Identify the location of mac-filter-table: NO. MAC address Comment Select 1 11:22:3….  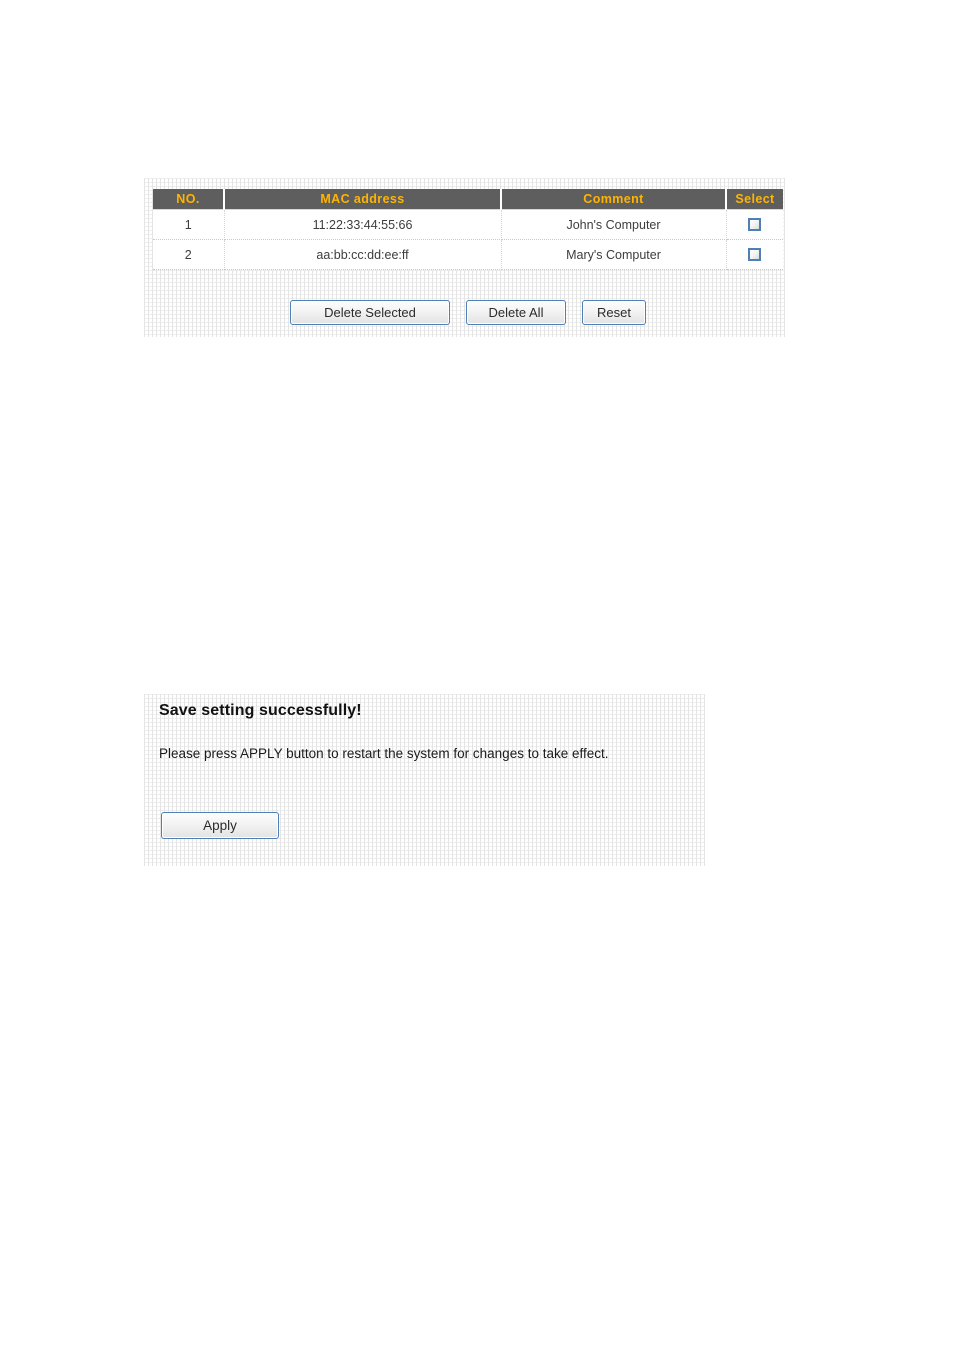
(468, 229).